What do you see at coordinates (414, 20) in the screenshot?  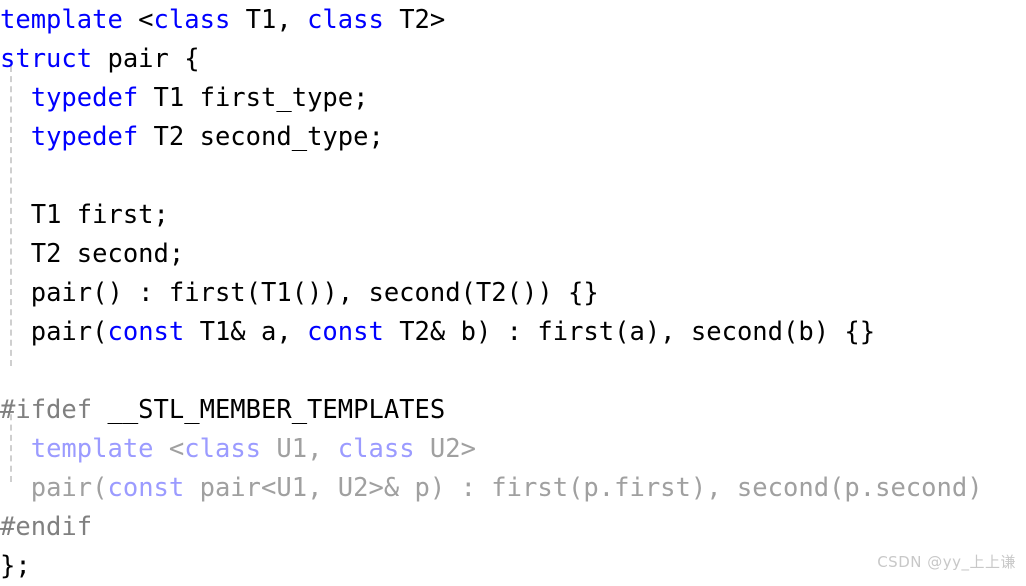 I see `code-token: T2>` at bounding box center [414, 20].